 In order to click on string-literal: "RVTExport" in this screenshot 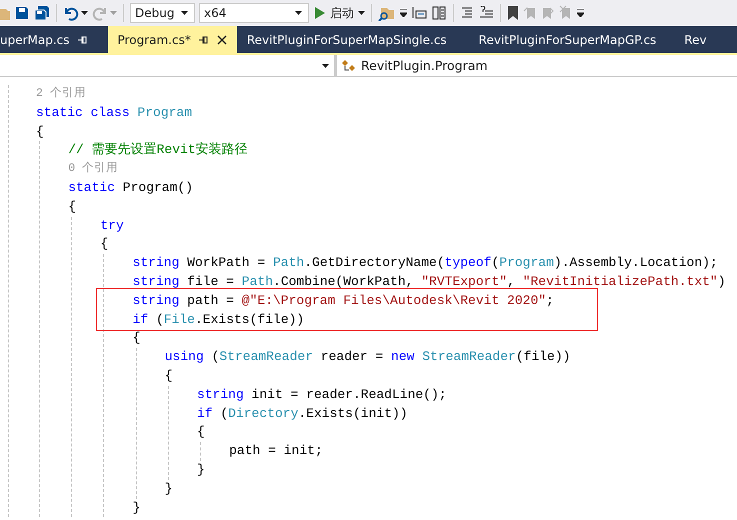, I will do `click(464, 281)`.